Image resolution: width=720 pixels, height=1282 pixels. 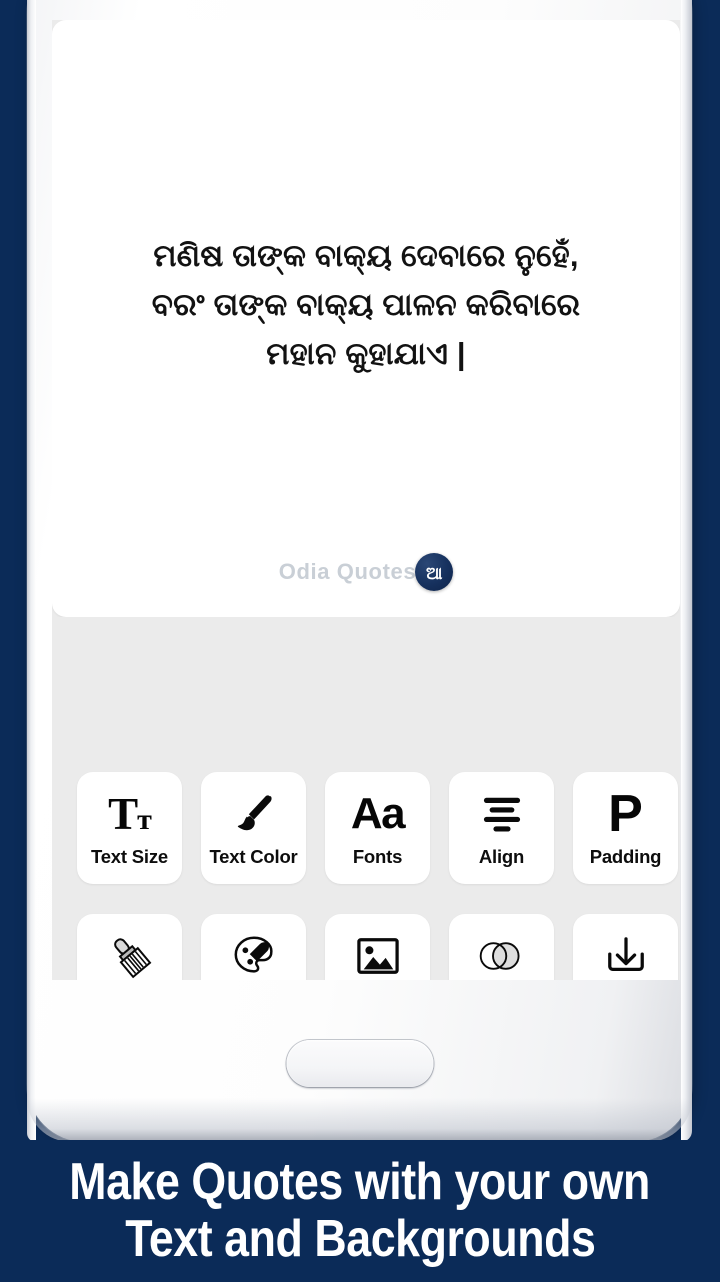 I want to click on image-picture-icon, so click(x=377, y=955).